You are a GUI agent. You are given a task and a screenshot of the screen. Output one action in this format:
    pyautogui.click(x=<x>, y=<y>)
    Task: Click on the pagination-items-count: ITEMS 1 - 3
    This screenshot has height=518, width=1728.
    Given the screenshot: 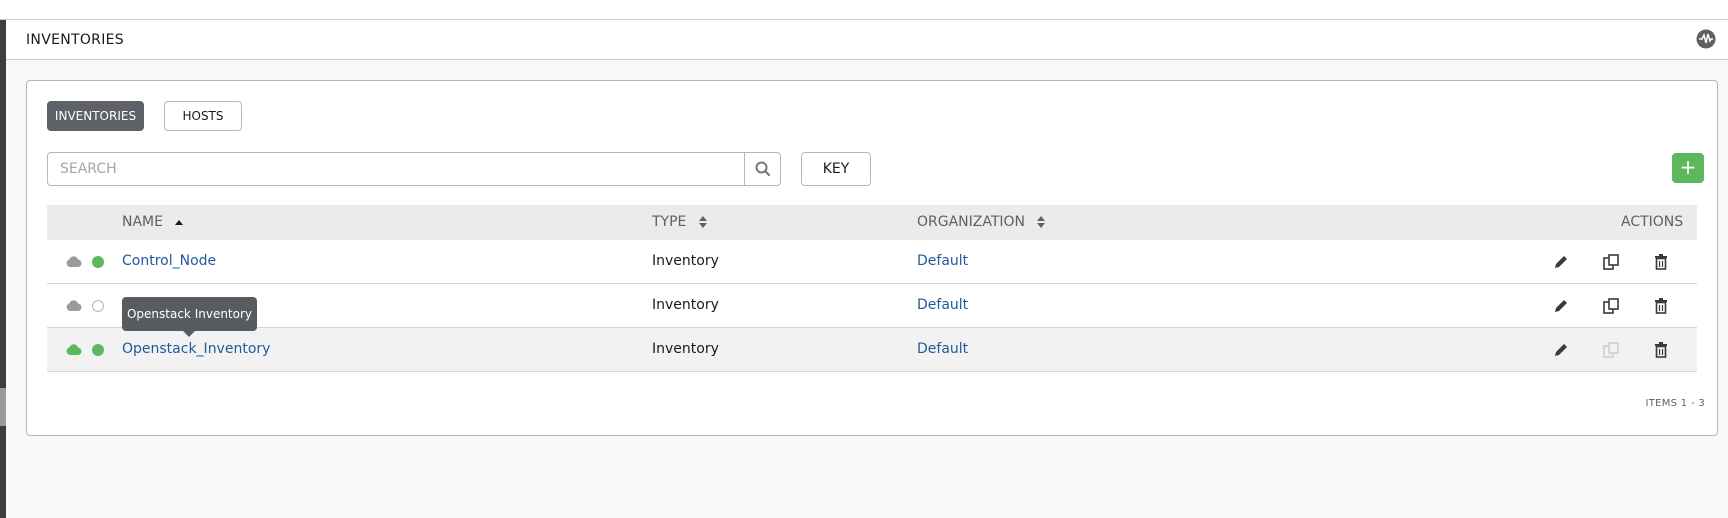 What is the action you would take?
    pyautogui.click(x=1675, y=403)
    